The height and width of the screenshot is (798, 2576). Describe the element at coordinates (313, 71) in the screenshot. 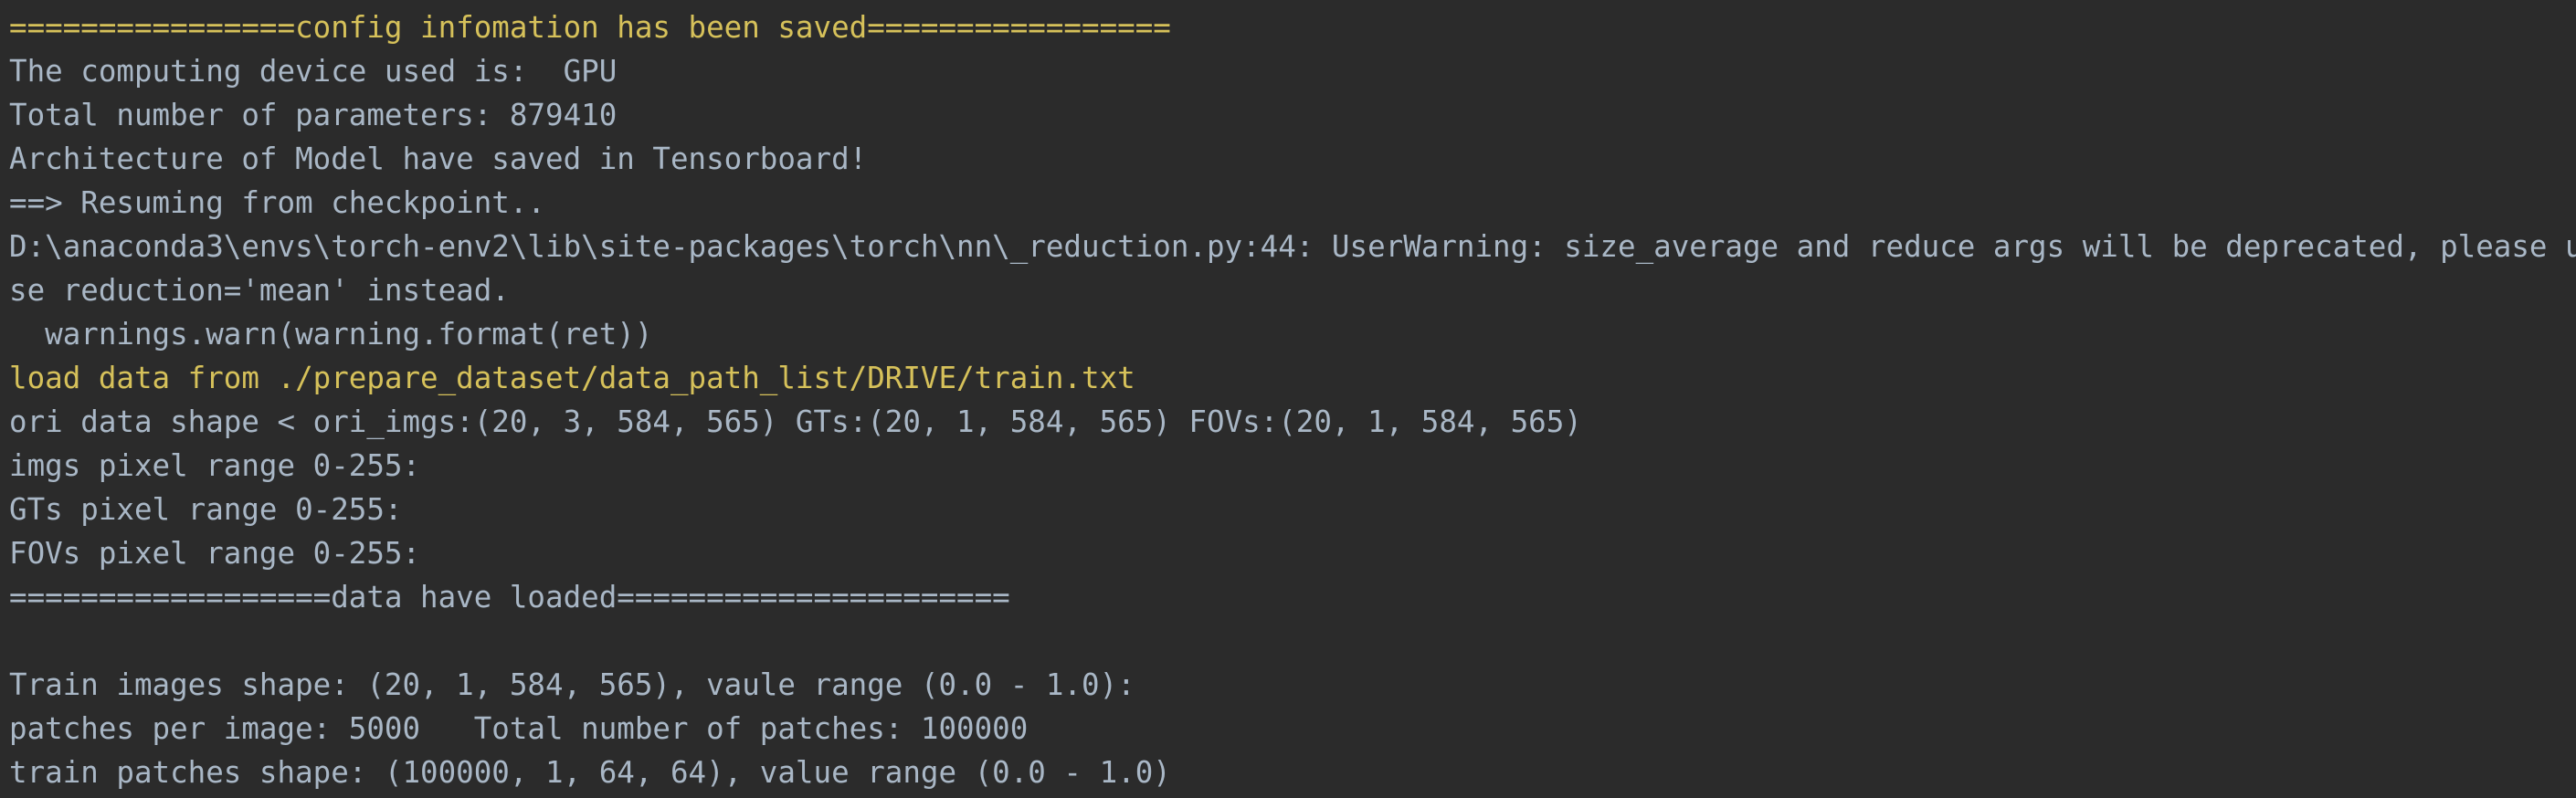

I see `console-line-device: The computing device used is: GPU` at that location.